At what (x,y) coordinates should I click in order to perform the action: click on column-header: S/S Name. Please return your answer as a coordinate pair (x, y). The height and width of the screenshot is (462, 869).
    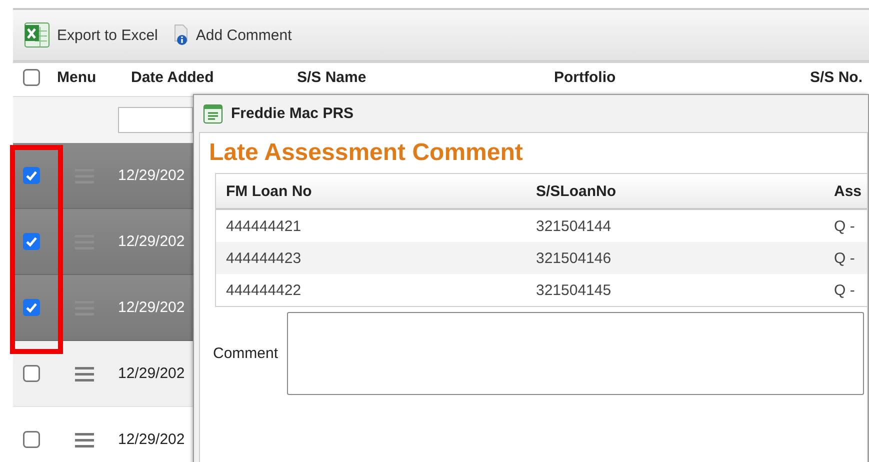
    Looking at the image, I should click on (332, 77).